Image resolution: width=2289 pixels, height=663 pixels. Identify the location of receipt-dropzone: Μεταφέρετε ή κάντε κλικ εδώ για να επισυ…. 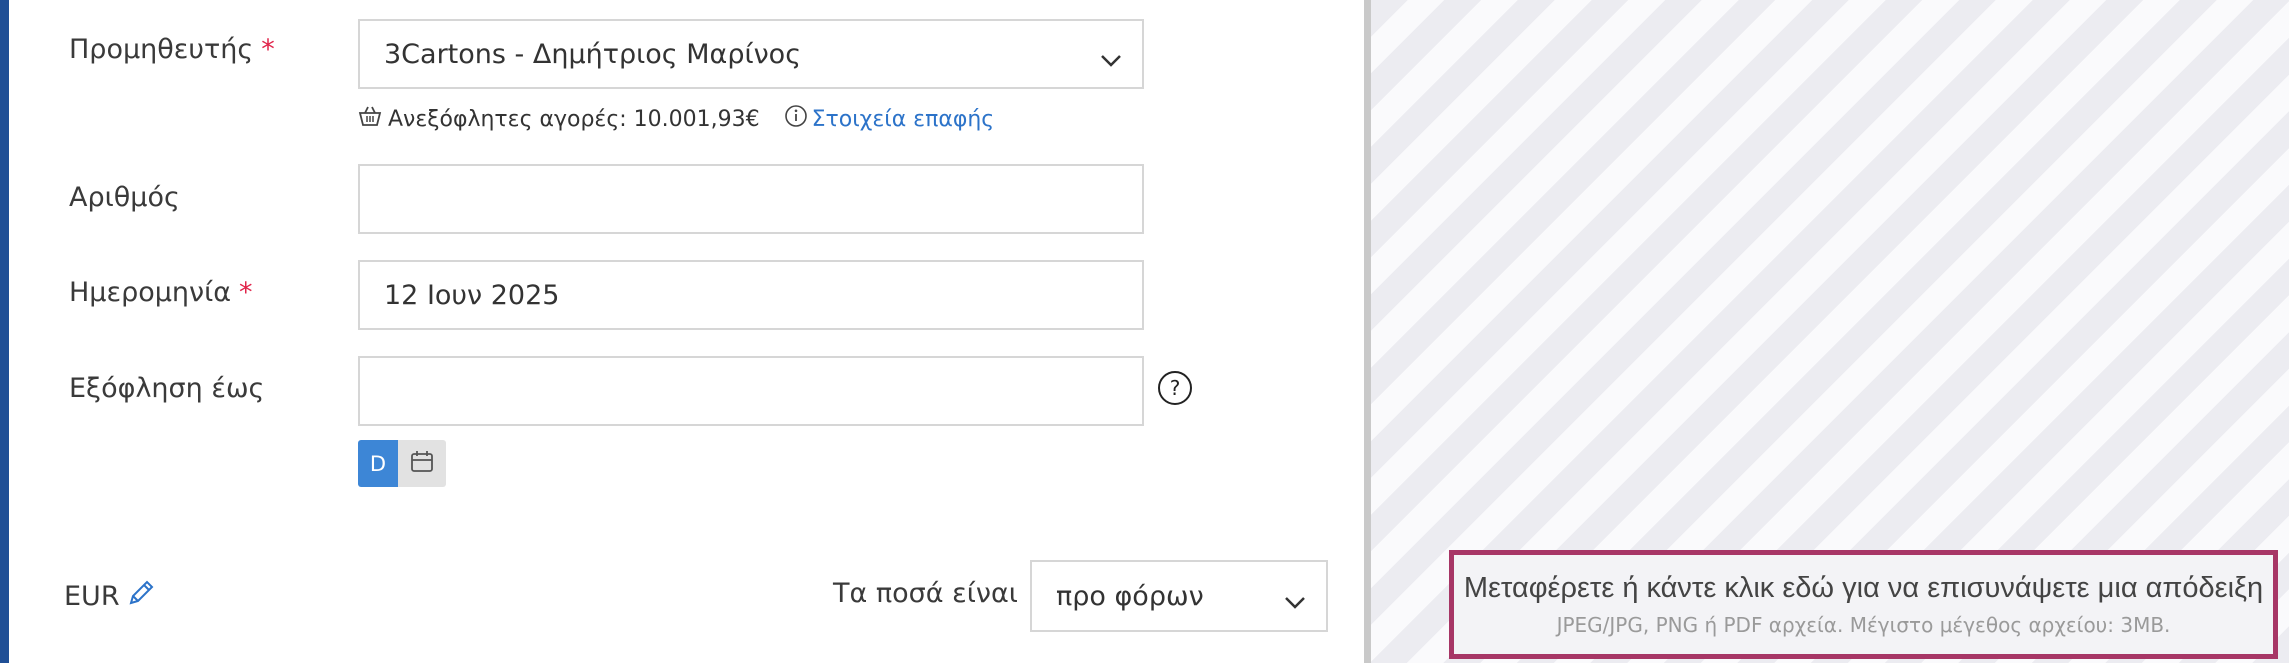
(1863, 604).